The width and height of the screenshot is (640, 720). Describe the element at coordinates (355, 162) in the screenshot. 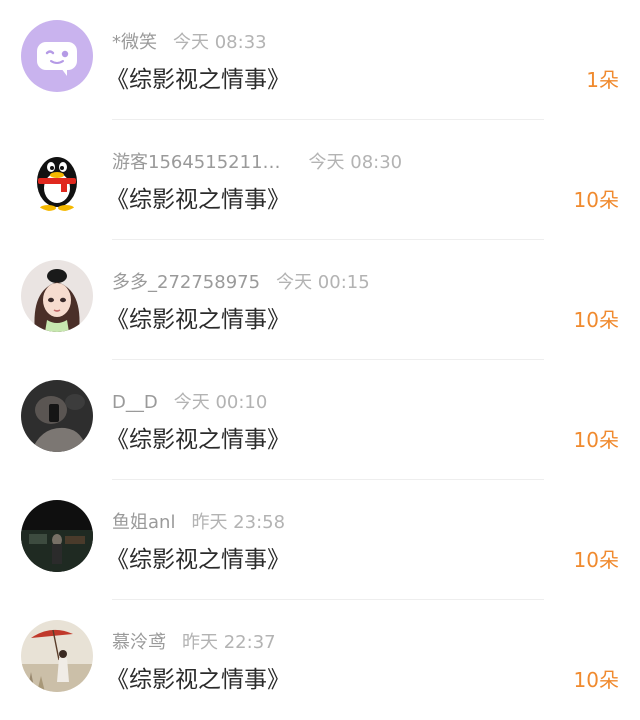

I see `timestamp: 今天 08:30` at that location.